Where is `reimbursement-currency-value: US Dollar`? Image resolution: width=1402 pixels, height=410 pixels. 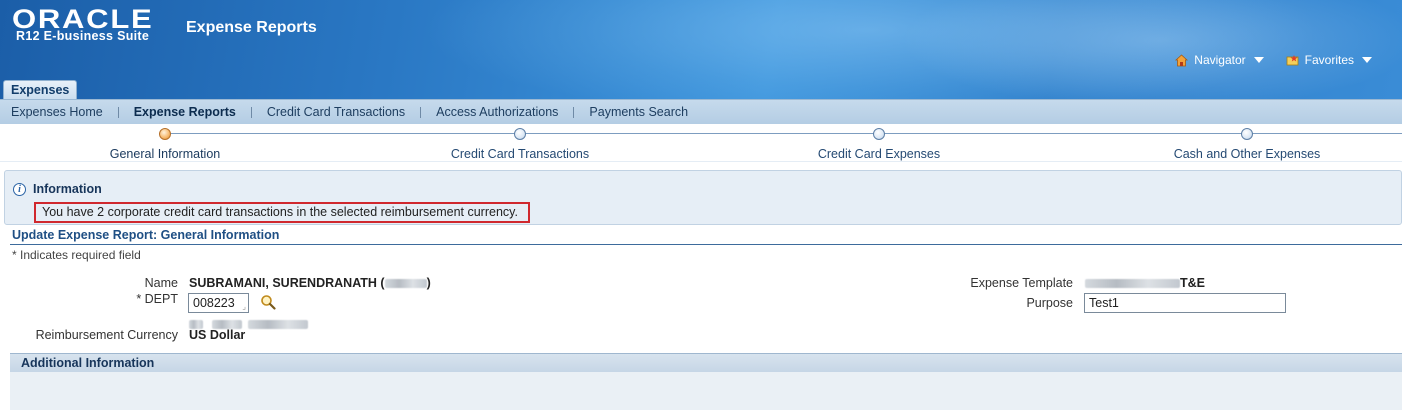 reimbursement-currency-value: US Dollar is located at coordinates (217, 335).